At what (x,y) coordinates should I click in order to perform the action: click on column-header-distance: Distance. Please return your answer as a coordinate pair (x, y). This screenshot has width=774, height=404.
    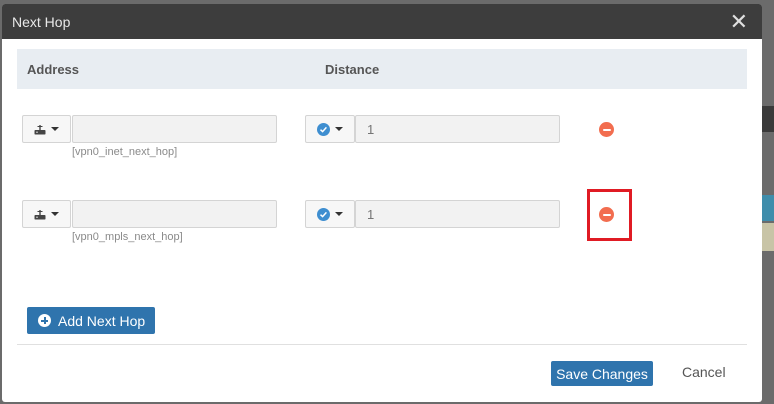
    Looking at the image, I should click on (352, 69).